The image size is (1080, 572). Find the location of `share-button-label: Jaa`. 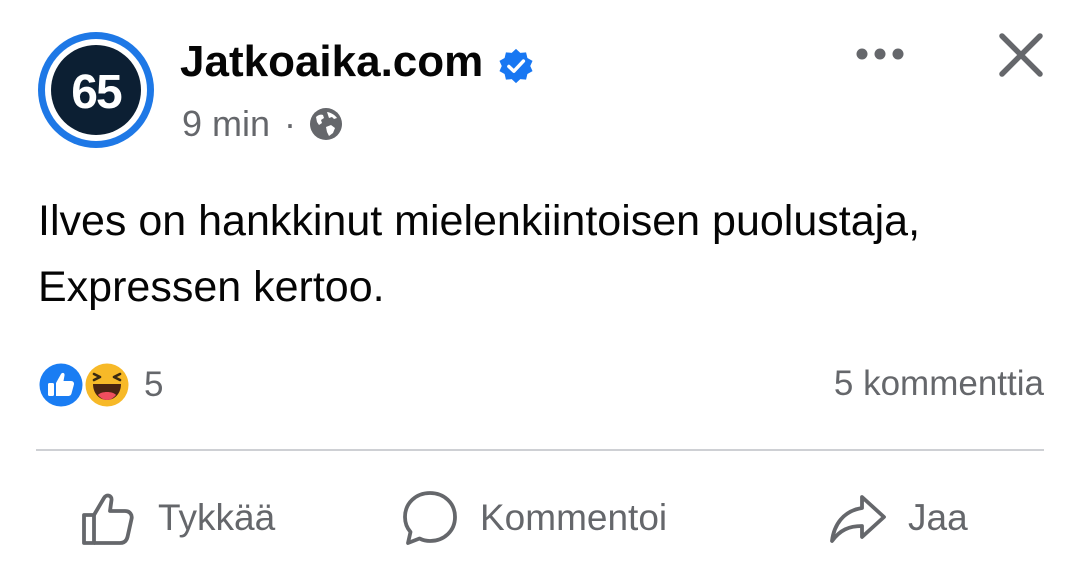

share-button-label: Jaa is located at coordinates (938, 517).